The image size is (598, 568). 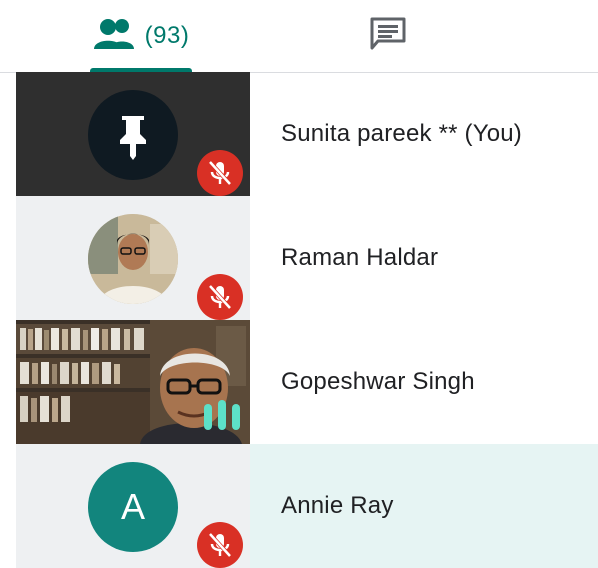 I want to click on participant-name: Sunita pareek ** (You), so click(x=402, y=133).